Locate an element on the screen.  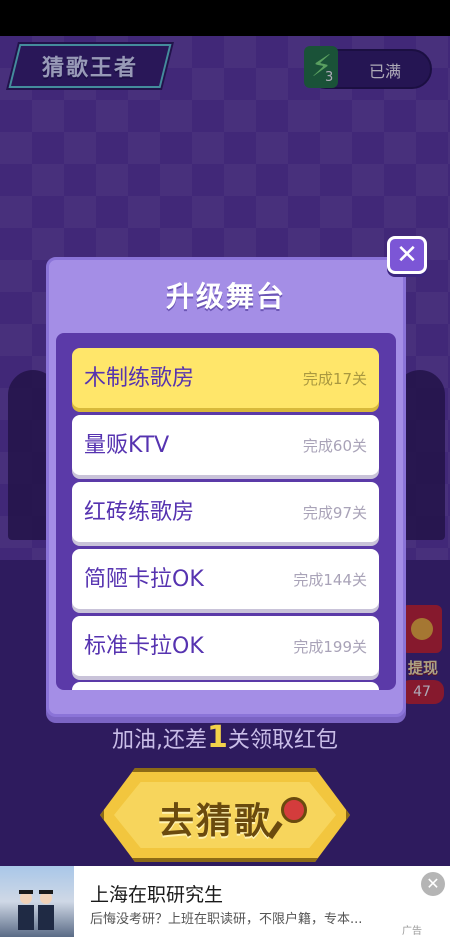
stage-item-wooden-room: 木制练歌房 完成17关 is located at coordinates (225, 378).